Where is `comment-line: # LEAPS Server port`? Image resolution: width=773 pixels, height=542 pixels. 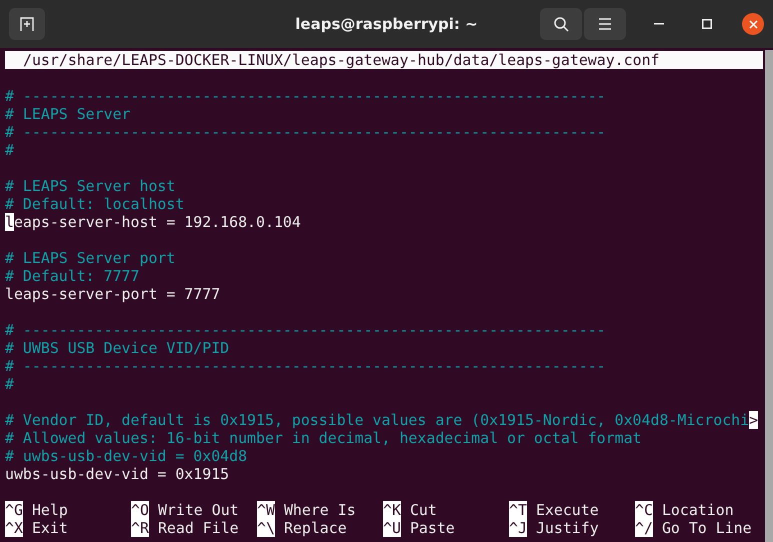
comment-line: # LEAPS Server port is located at coordinates (90, 258).